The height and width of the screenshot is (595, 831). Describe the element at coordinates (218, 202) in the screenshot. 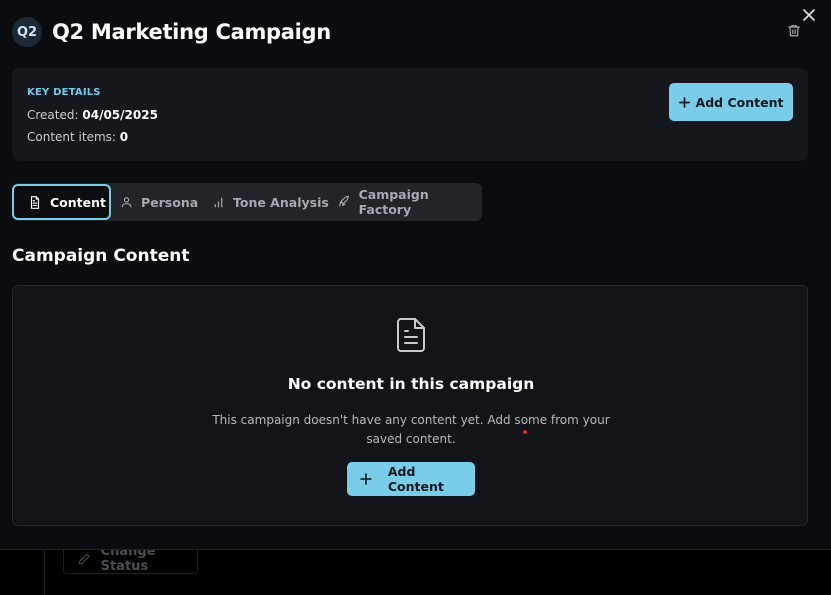

I see `bar-chart-icon` at that location.